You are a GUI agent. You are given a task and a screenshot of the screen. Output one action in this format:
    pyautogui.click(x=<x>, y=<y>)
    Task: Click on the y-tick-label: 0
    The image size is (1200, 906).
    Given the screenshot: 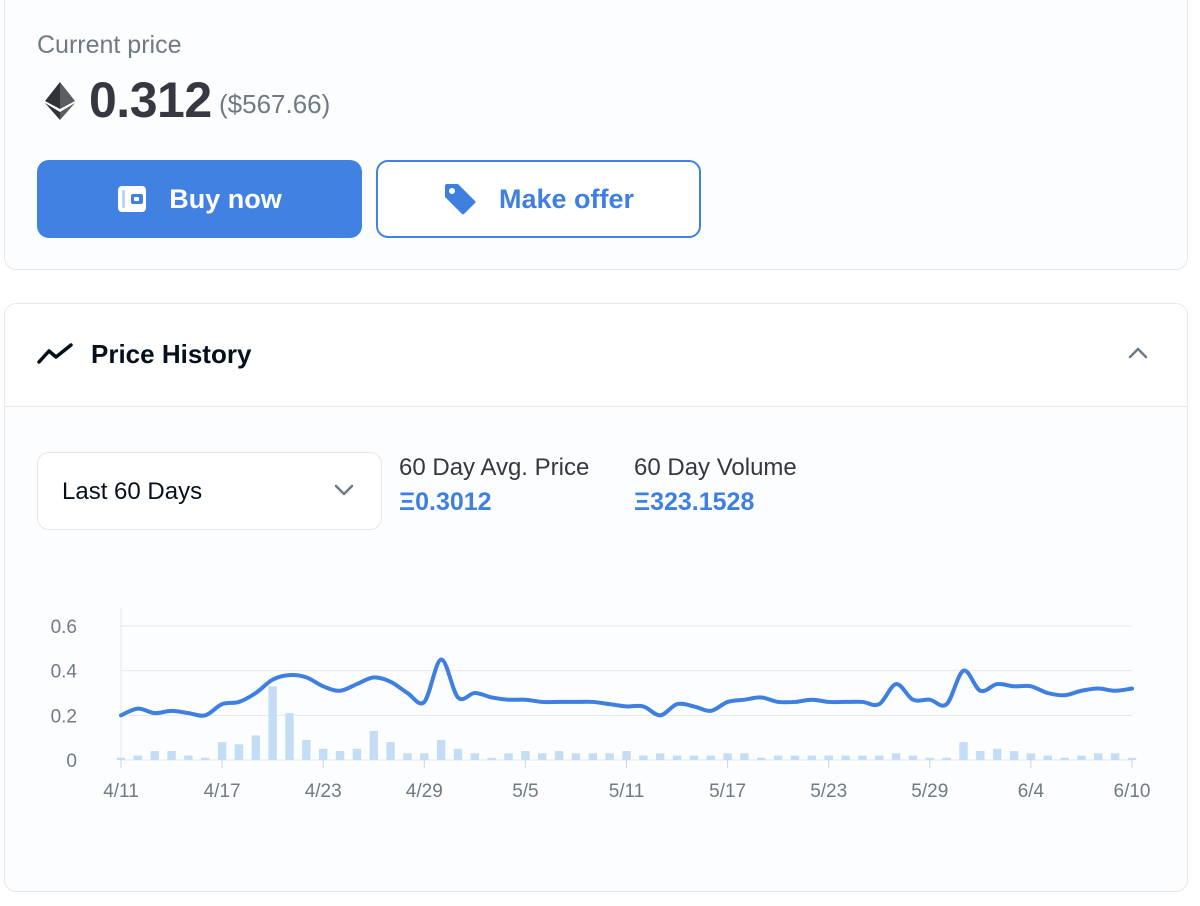 What is the action you would take?
    pyautogui.click(x=71, y=761)
    